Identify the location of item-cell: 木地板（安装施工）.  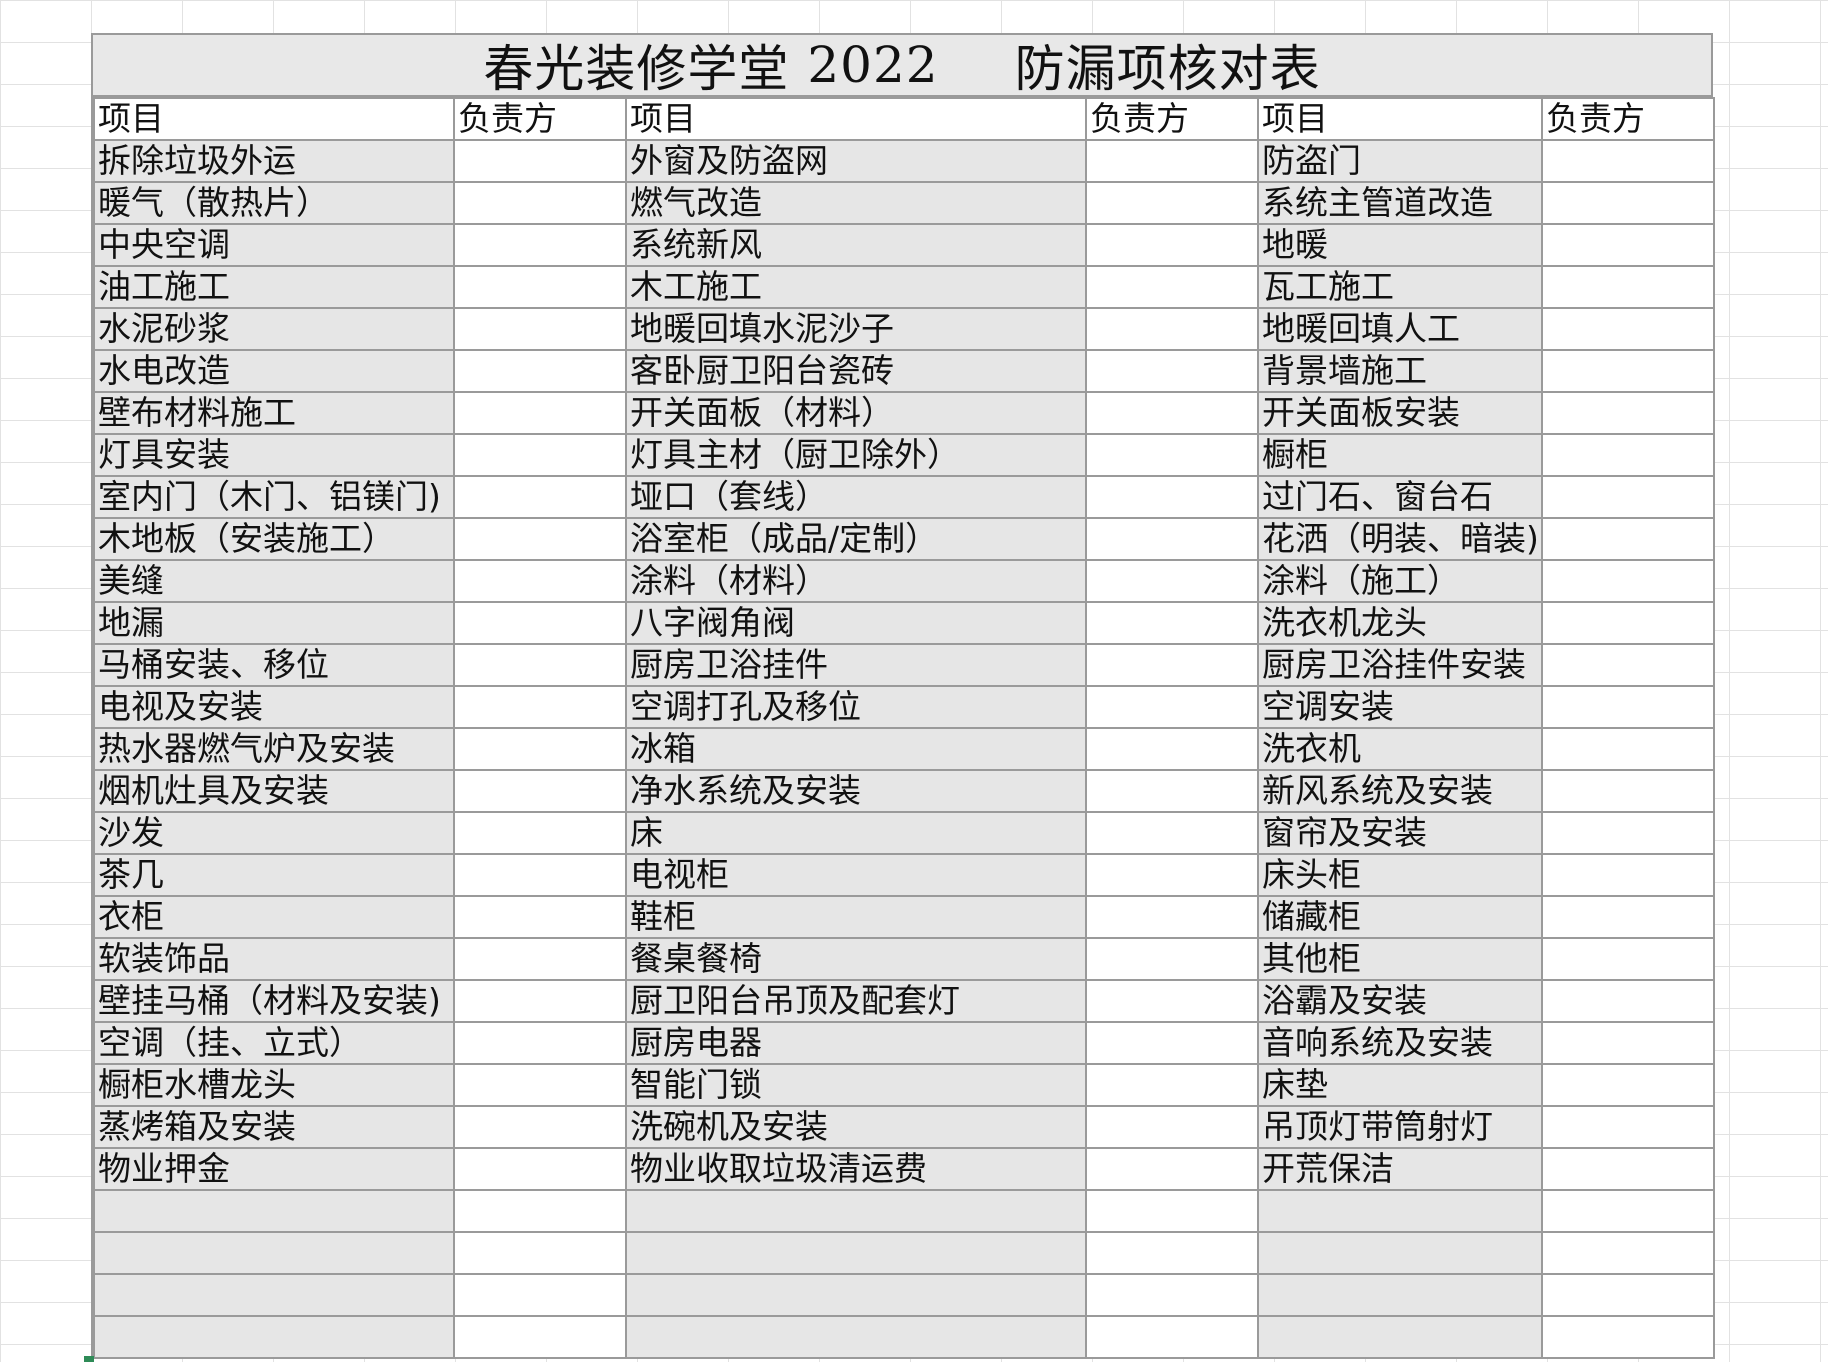
(274, 539).